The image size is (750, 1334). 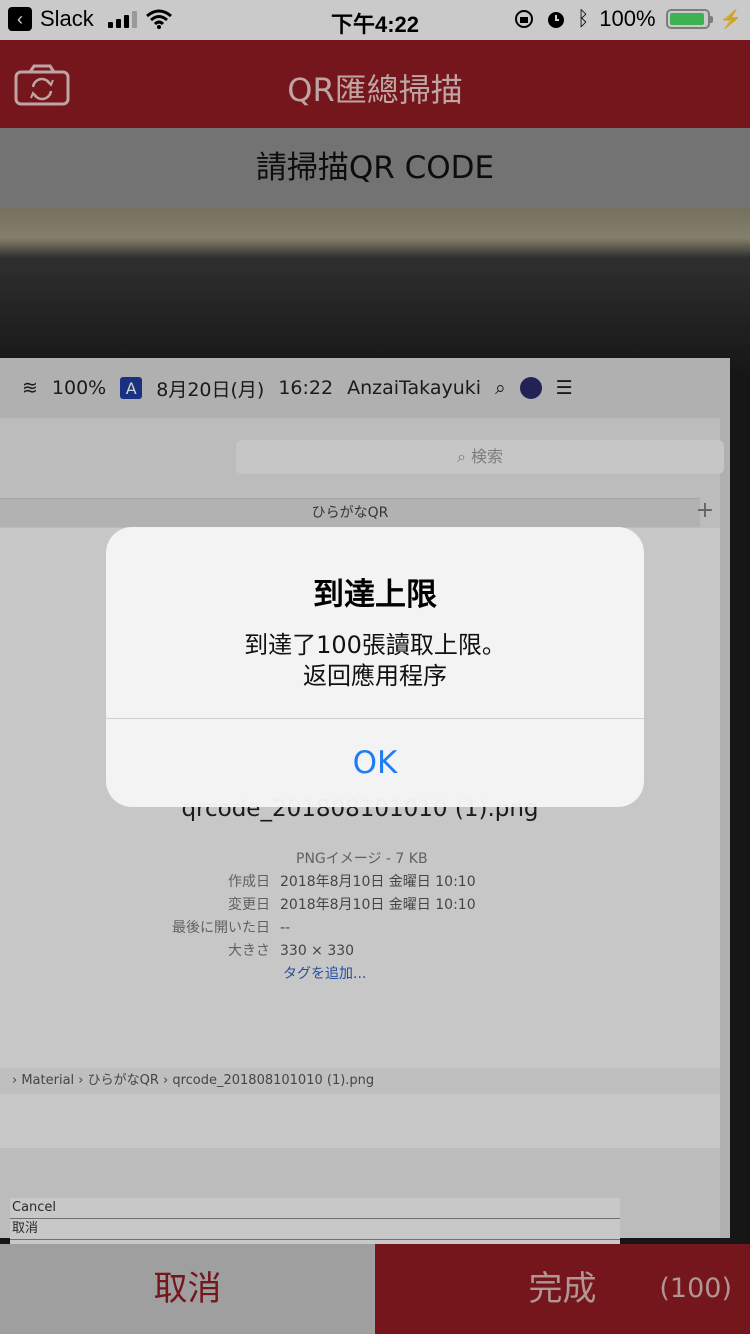 I want to click on alert-ok-button: OK, so click(x=375, y=762).